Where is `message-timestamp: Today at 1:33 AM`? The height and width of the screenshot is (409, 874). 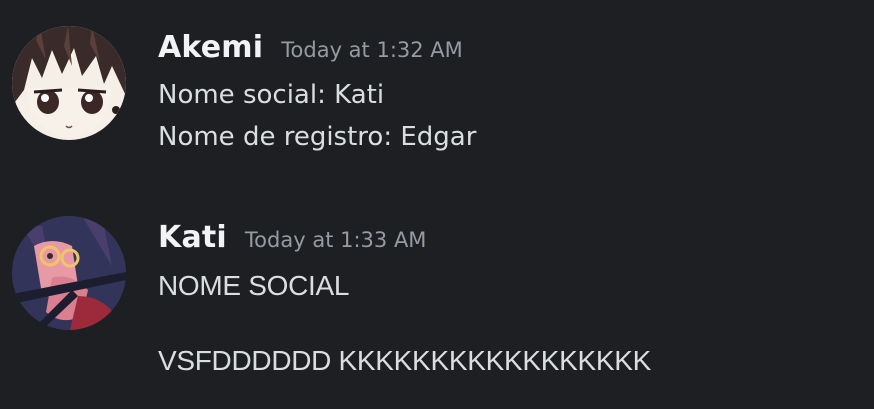 message-timestamp: Today at 1:33 AM is located at coordinates (336, 240).